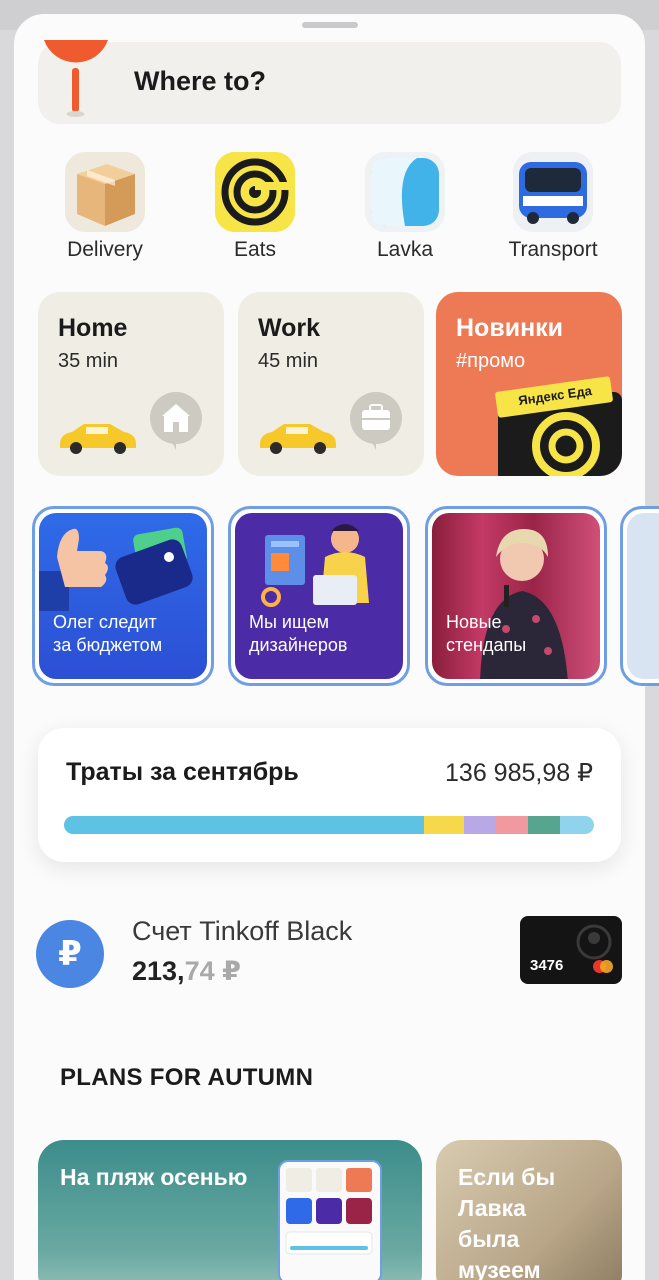 The image size is (659, 1280). I want to click on story-budget: Олег следит за бюджетом, so click(123, 596).